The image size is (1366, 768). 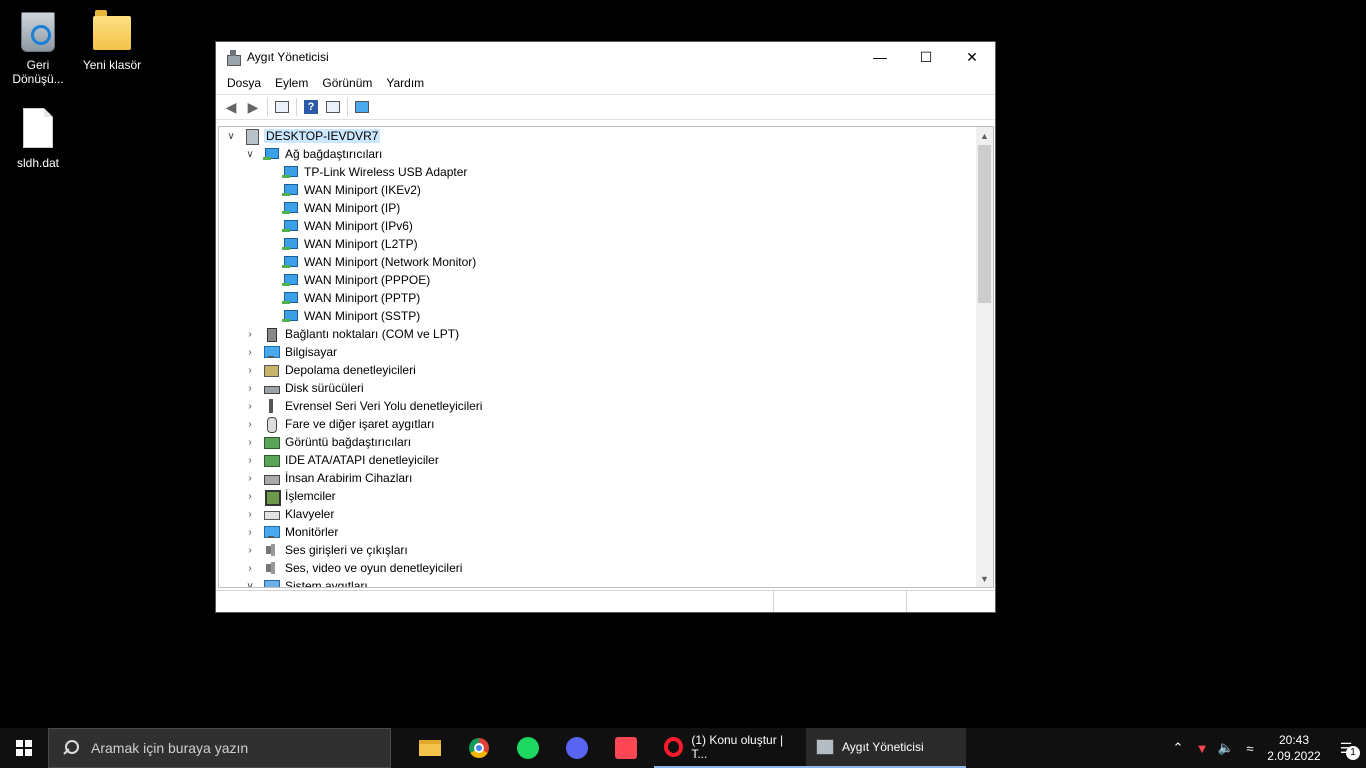 I want to click on tree-category: ∨ Sistem aygıtları, so click(x=599, y=582).